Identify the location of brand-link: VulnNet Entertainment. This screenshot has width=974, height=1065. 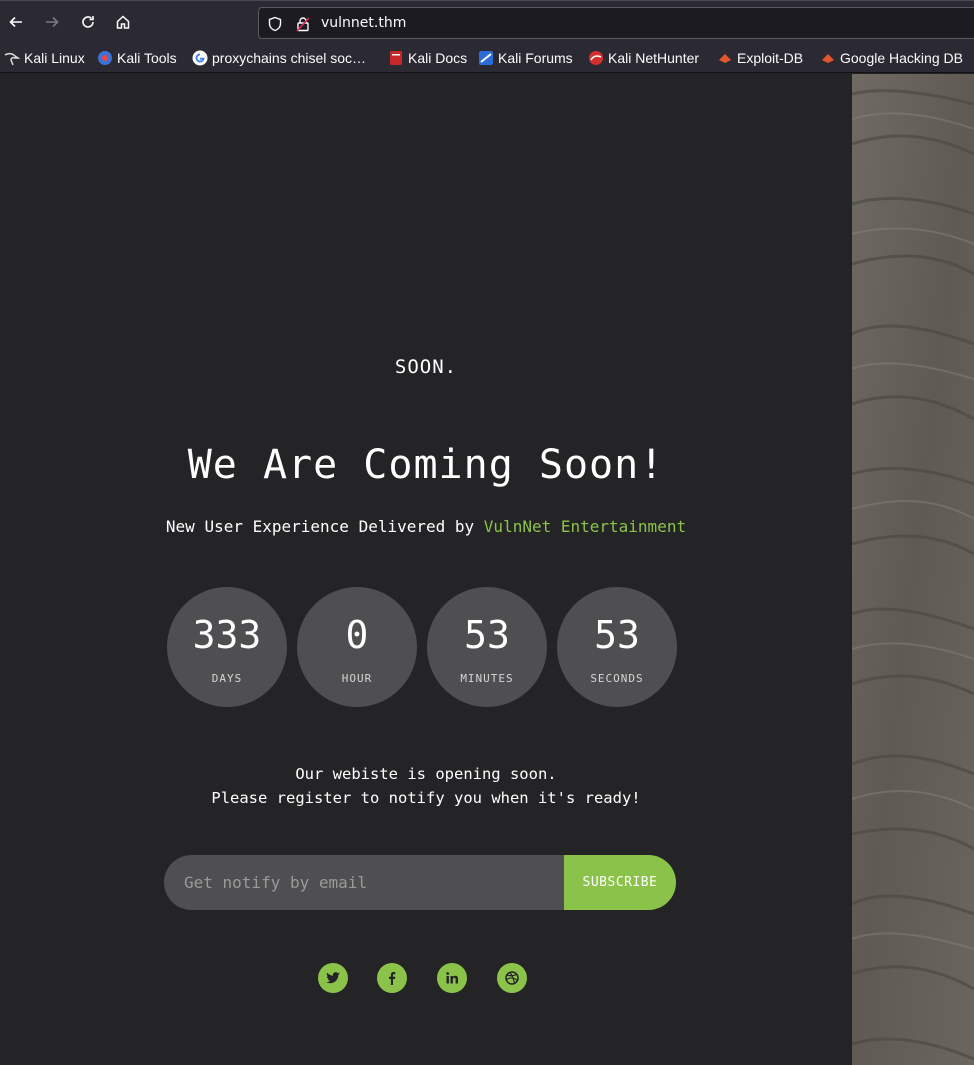
(585, 526).